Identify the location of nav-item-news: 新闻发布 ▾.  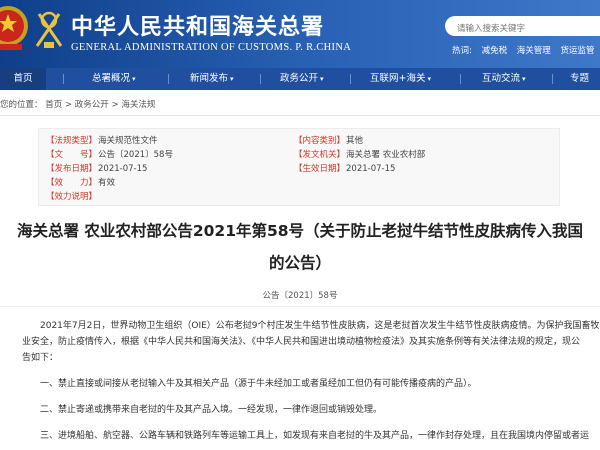
(212, 79).